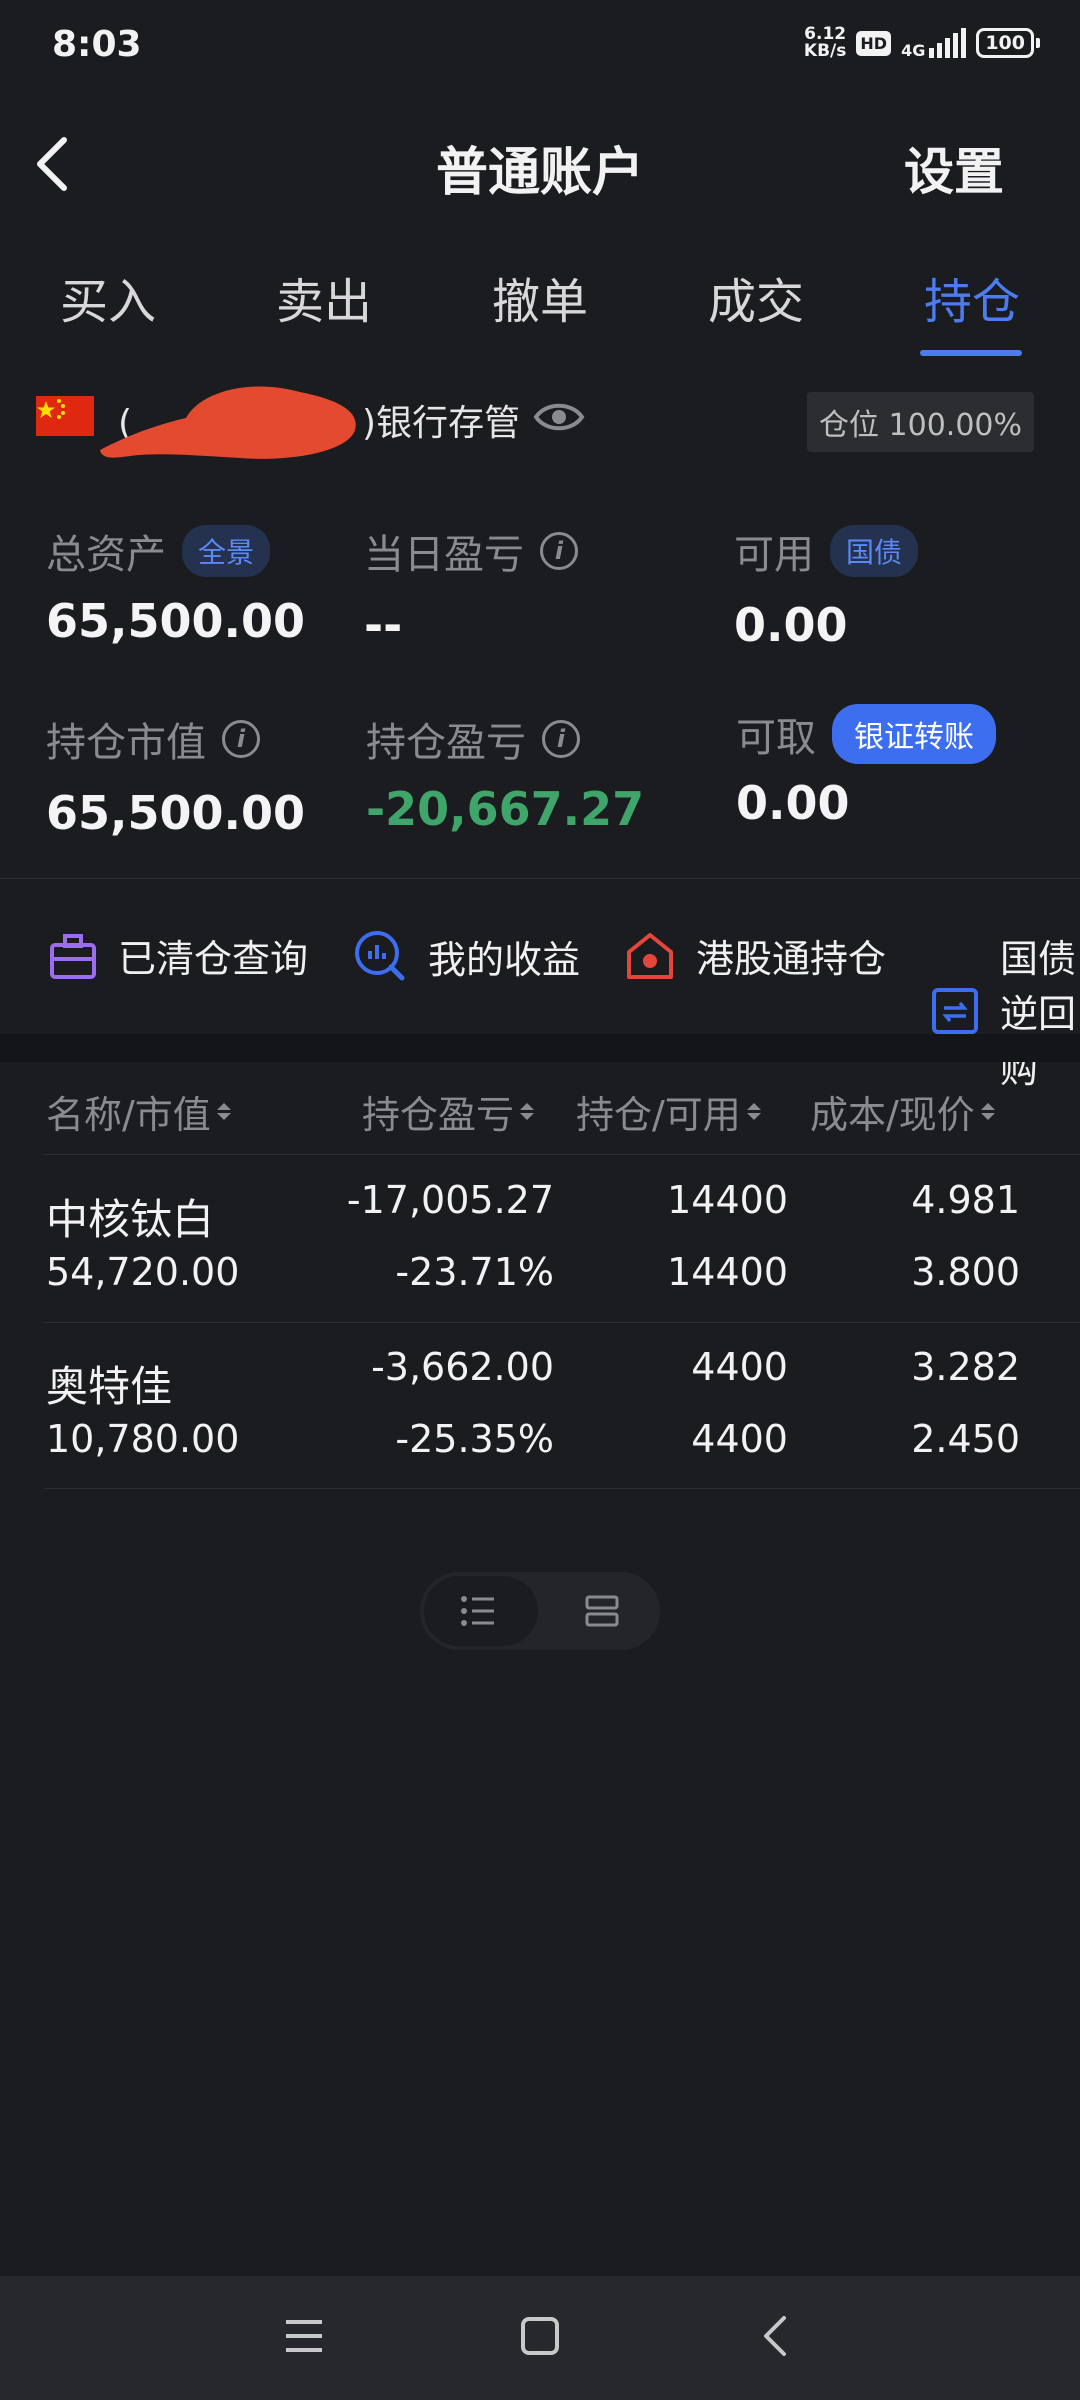 The width and height of the screenshot is (1080, 2400). I want to click on back-nav-icon, so click(775, 2336).